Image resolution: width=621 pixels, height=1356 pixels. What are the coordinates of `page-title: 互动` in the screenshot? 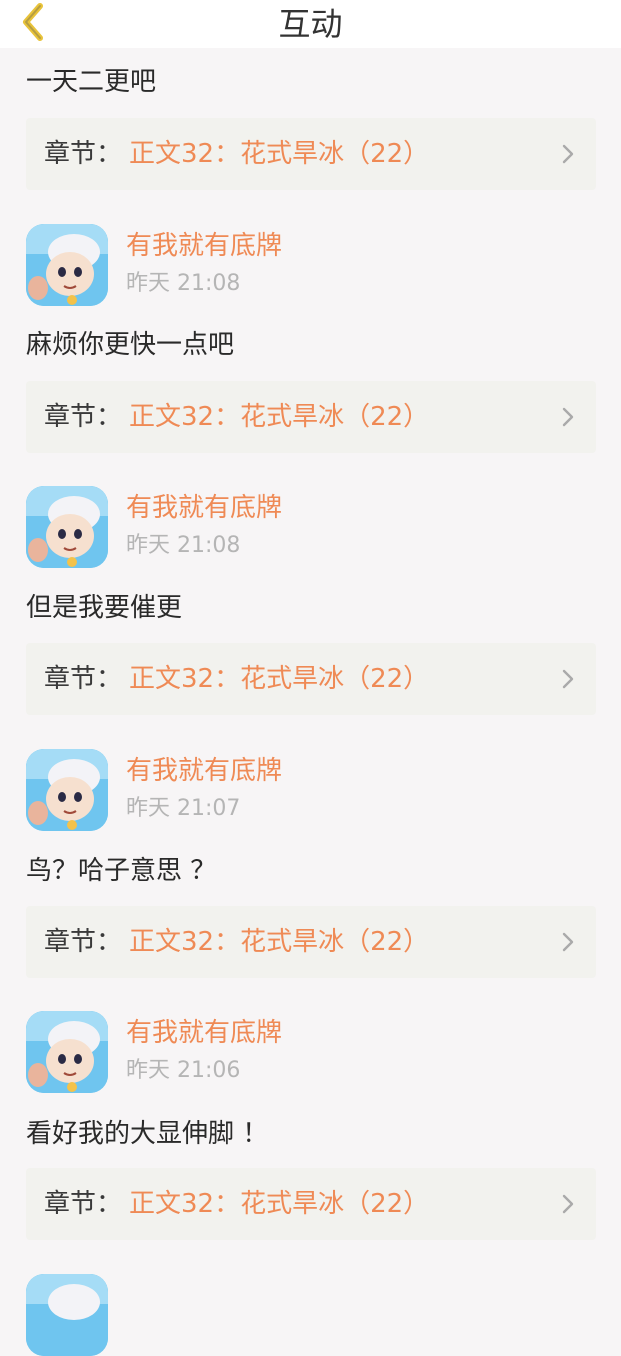 It's located at (310, 24).